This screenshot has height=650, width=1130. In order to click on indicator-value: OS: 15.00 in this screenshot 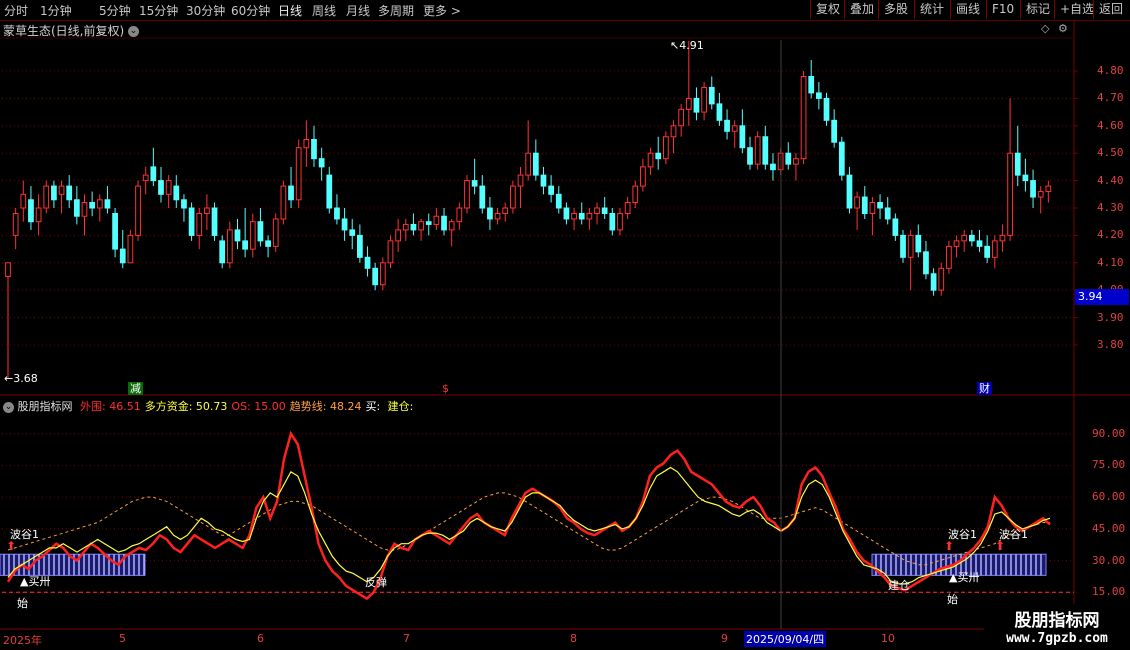, I will do `click(258, 406)`.